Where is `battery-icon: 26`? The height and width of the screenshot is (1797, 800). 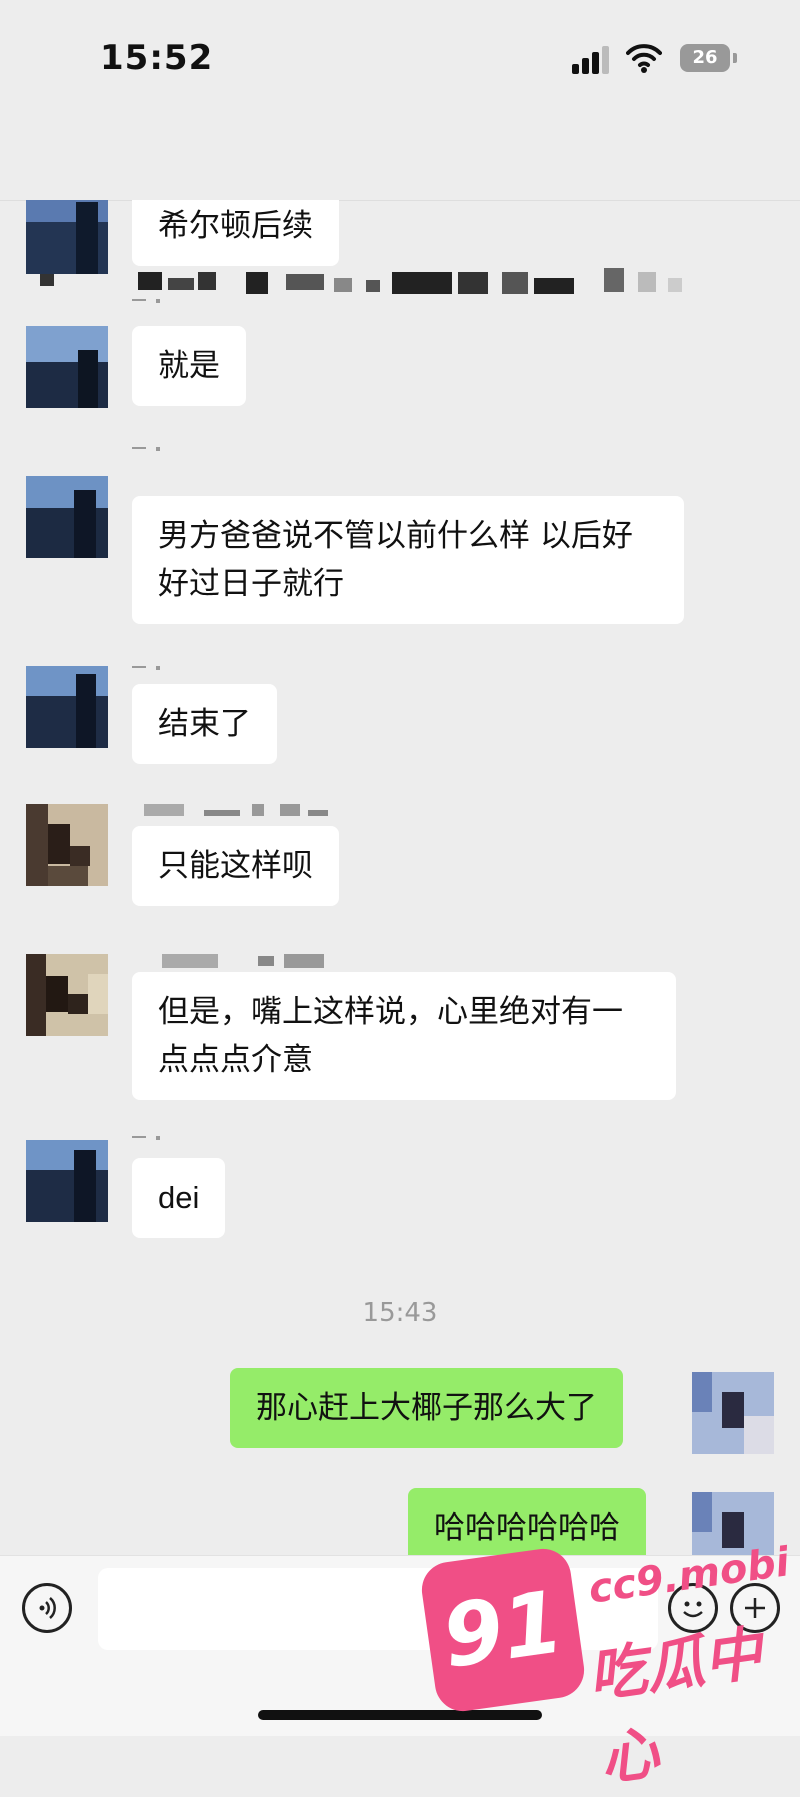 battery-icon: 26 is located at coordinates (705, 58).